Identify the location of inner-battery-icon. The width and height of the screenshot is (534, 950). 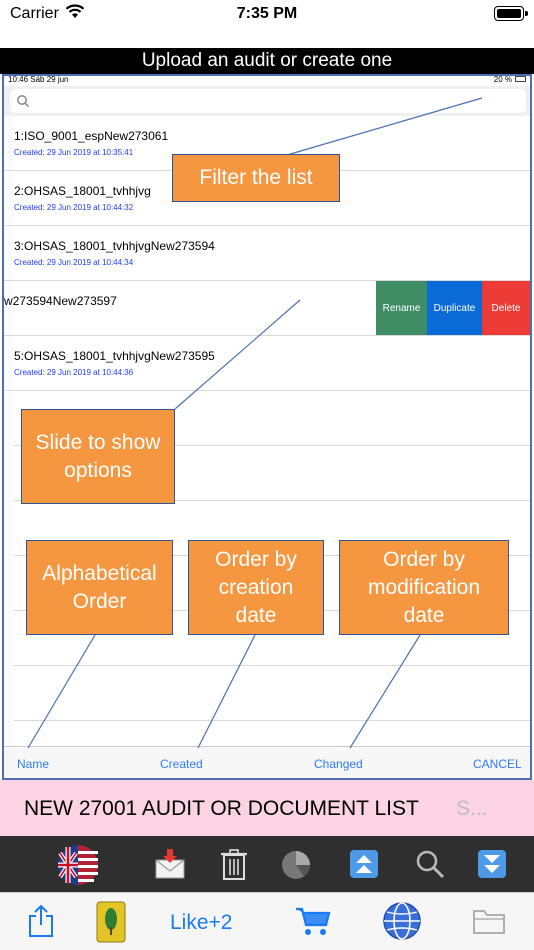
(520, 79).